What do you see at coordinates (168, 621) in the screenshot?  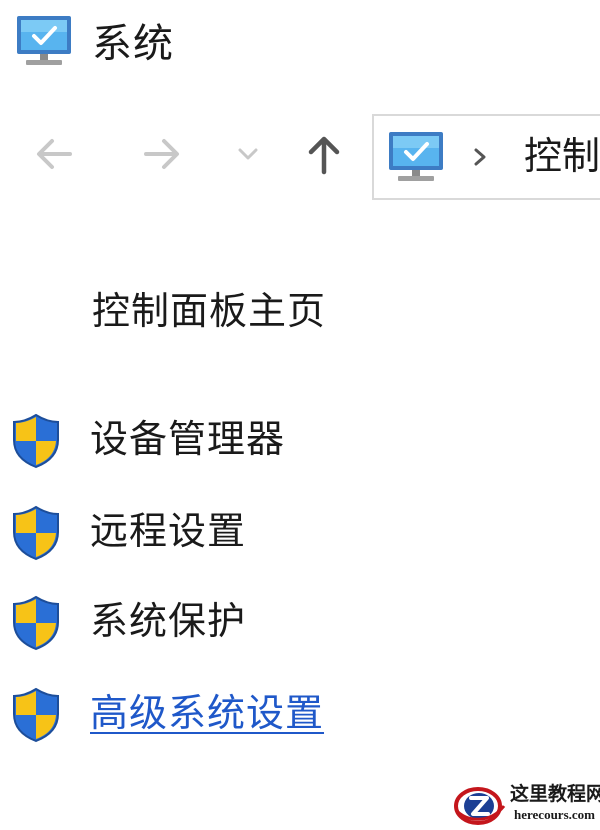 I see `system-protection-label: 系统保护` at bounding box center [168, 621].